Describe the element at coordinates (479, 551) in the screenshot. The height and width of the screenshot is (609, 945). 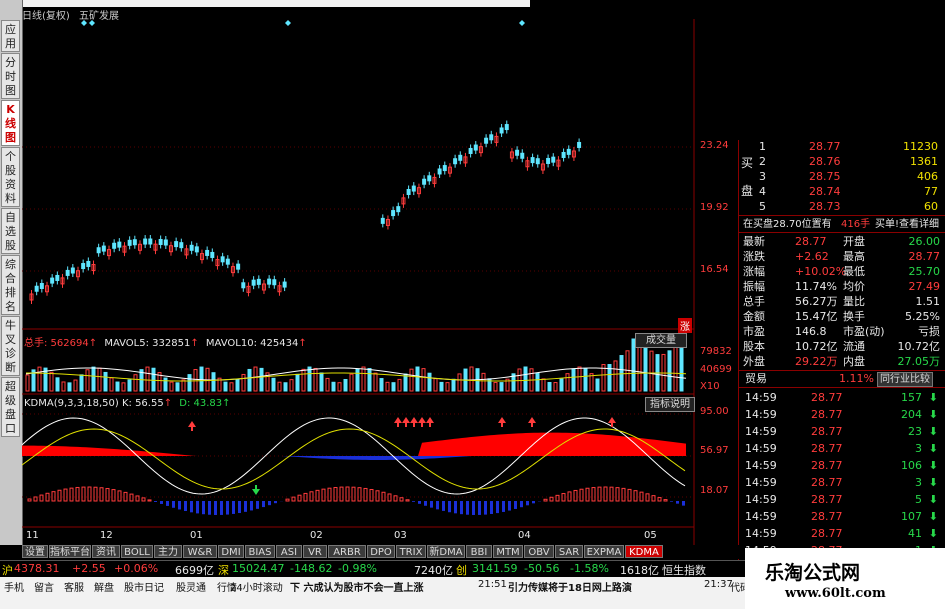
I see `indicator-tab: BBI` at that location.